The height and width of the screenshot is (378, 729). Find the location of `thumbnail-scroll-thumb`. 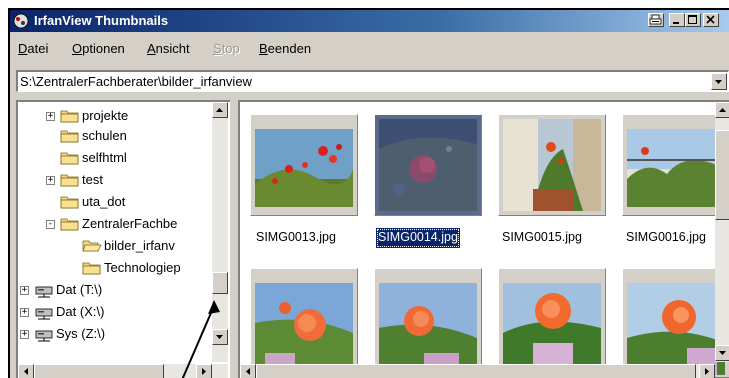

thumbnail-scroll-thumb is located at coordinates (722, 175).